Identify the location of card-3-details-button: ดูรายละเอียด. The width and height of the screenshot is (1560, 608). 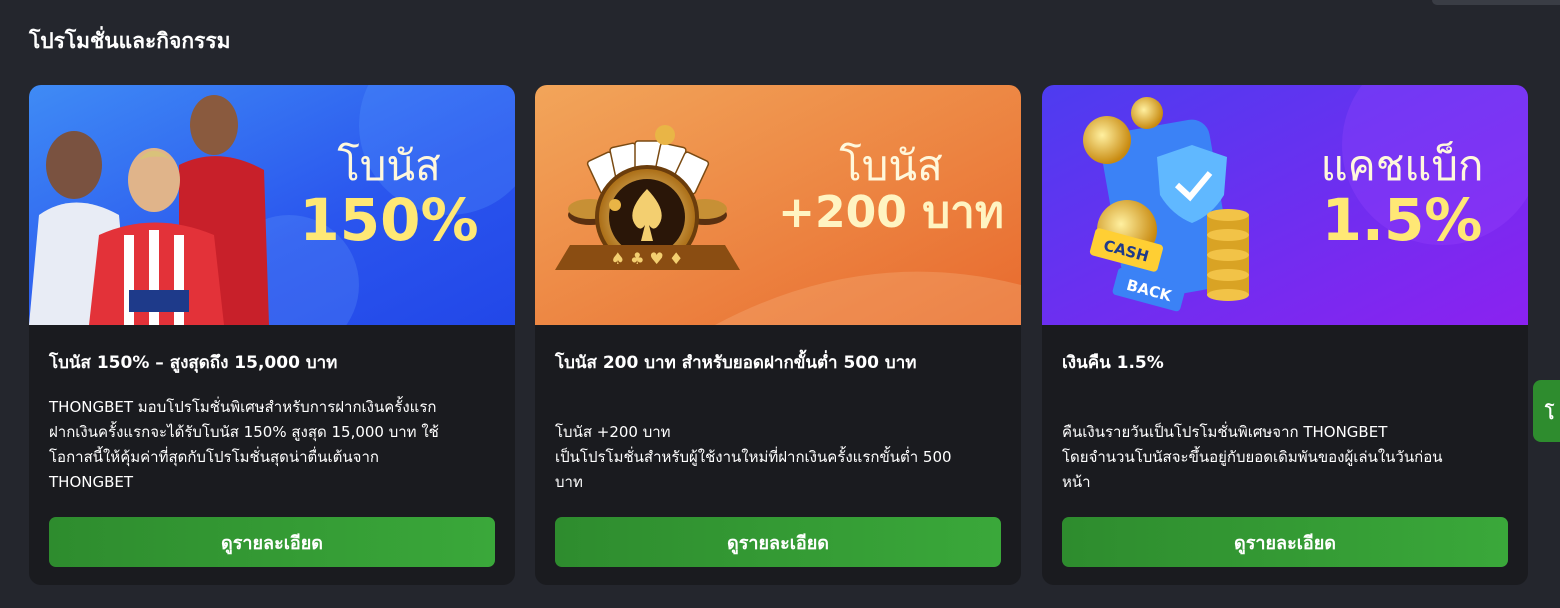
(1285, 542).